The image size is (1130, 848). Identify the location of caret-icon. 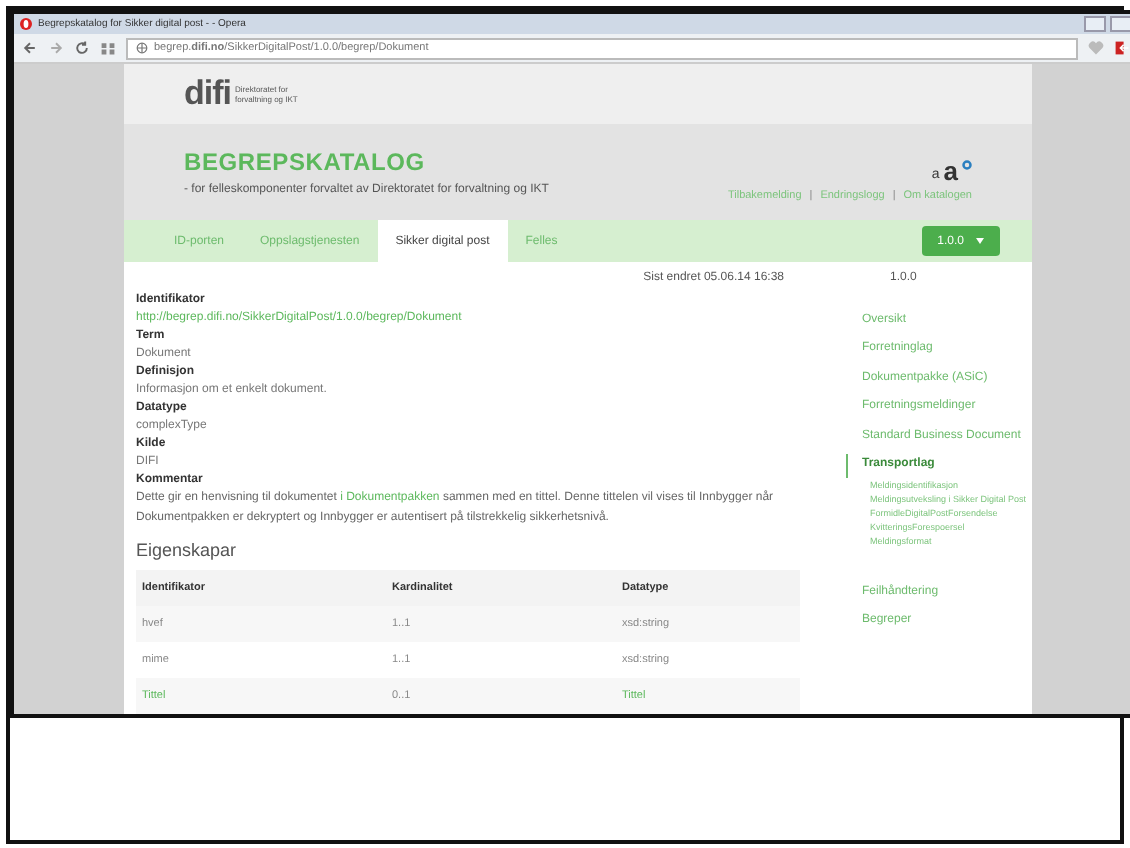
(980, 241).